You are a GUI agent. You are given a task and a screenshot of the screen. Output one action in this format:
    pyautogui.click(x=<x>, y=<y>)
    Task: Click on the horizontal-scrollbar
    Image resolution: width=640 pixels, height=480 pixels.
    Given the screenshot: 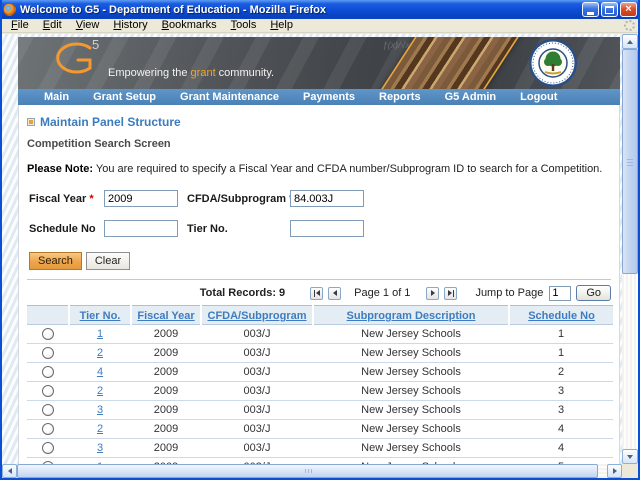 What is the action you would take?
    pyautogui.click(x=312, y=471)
    